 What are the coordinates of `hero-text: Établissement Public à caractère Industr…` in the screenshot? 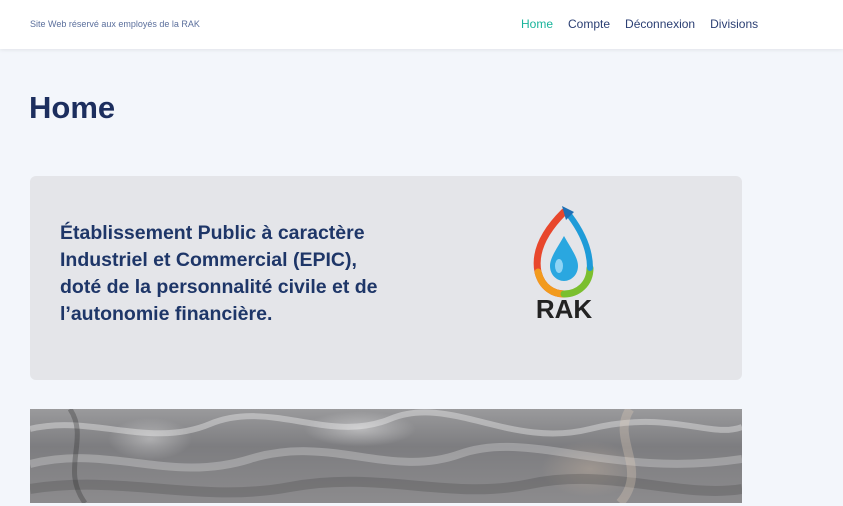 It's located at (219, 273).